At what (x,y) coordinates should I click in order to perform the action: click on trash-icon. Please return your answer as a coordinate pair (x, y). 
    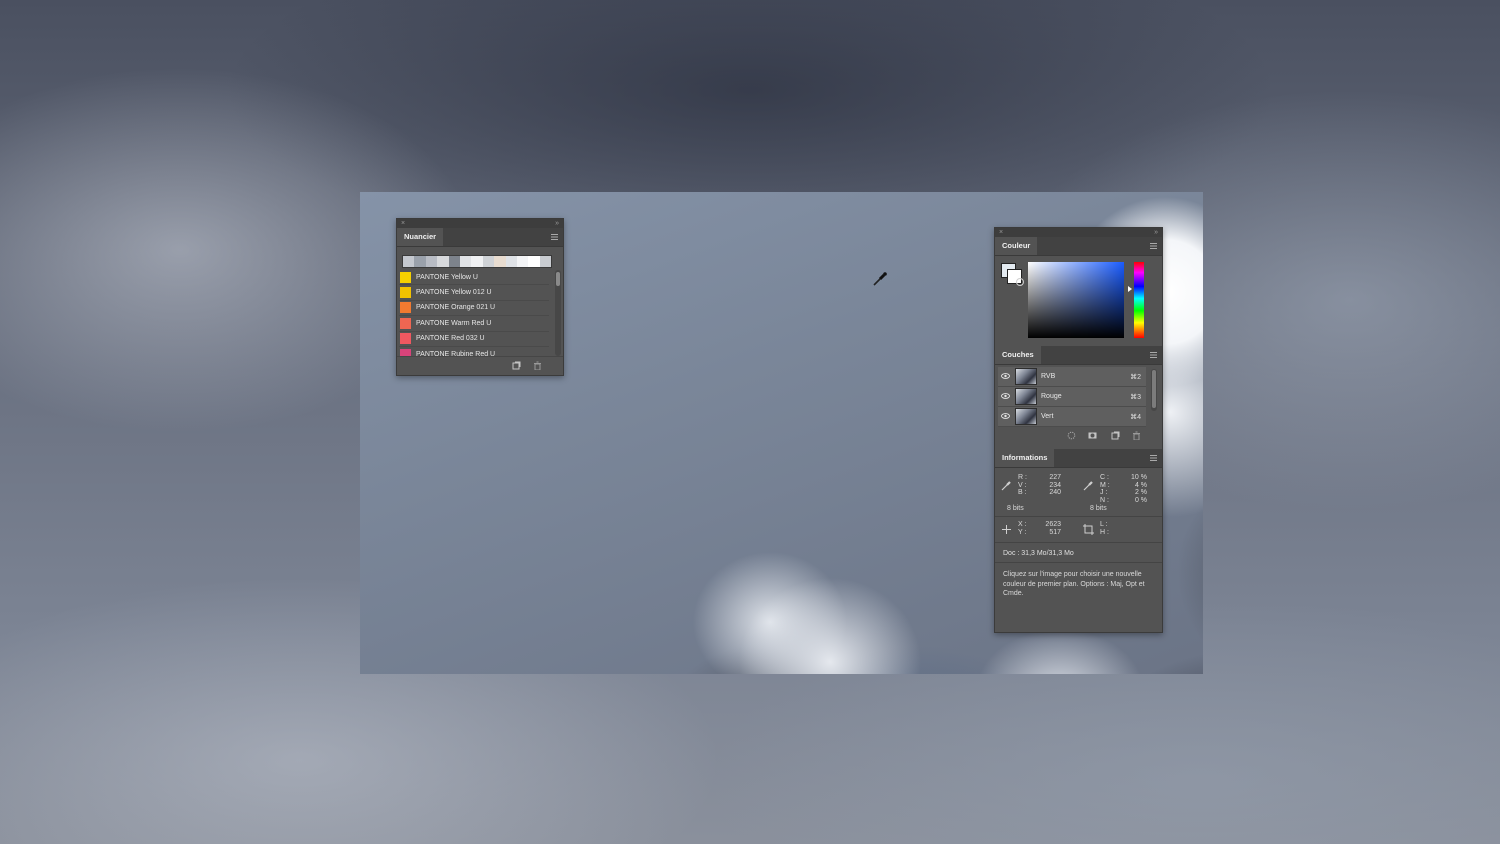
    Looking at the image, I should click on (537, 366).